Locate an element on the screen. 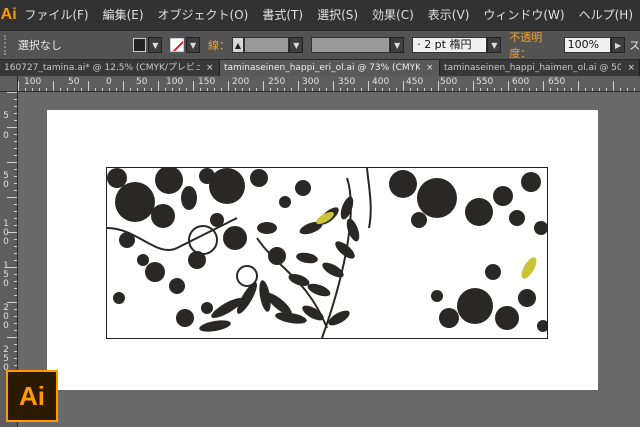 The height and width of the screenshot is (427, 640). stroke-weight-stepper: ▲ is located at coordinates (238, 45).